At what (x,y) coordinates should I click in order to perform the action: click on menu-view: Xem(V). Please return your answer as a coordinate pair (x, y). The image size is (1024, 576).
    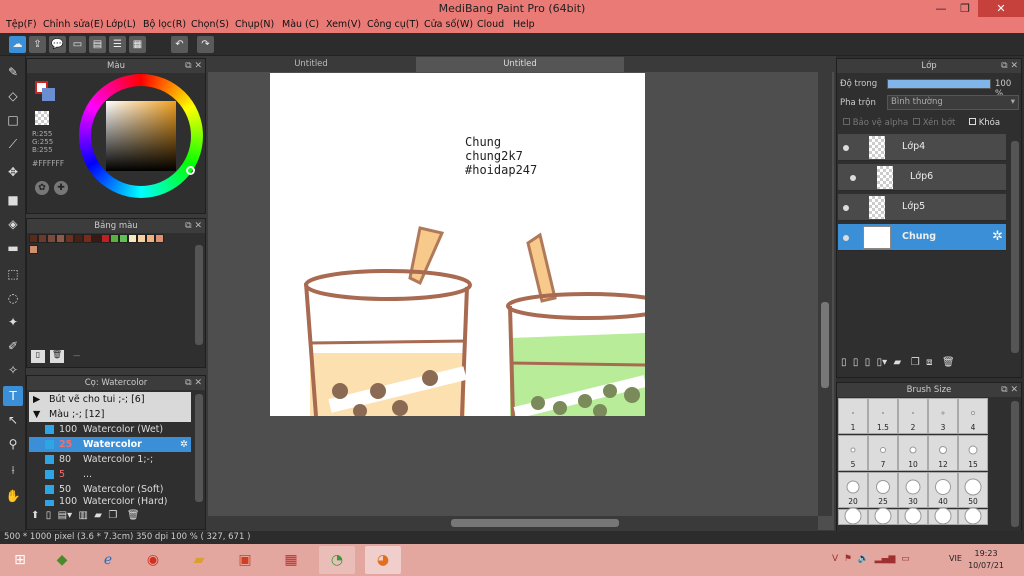
    Looking at the image, I should click on (343, 24).